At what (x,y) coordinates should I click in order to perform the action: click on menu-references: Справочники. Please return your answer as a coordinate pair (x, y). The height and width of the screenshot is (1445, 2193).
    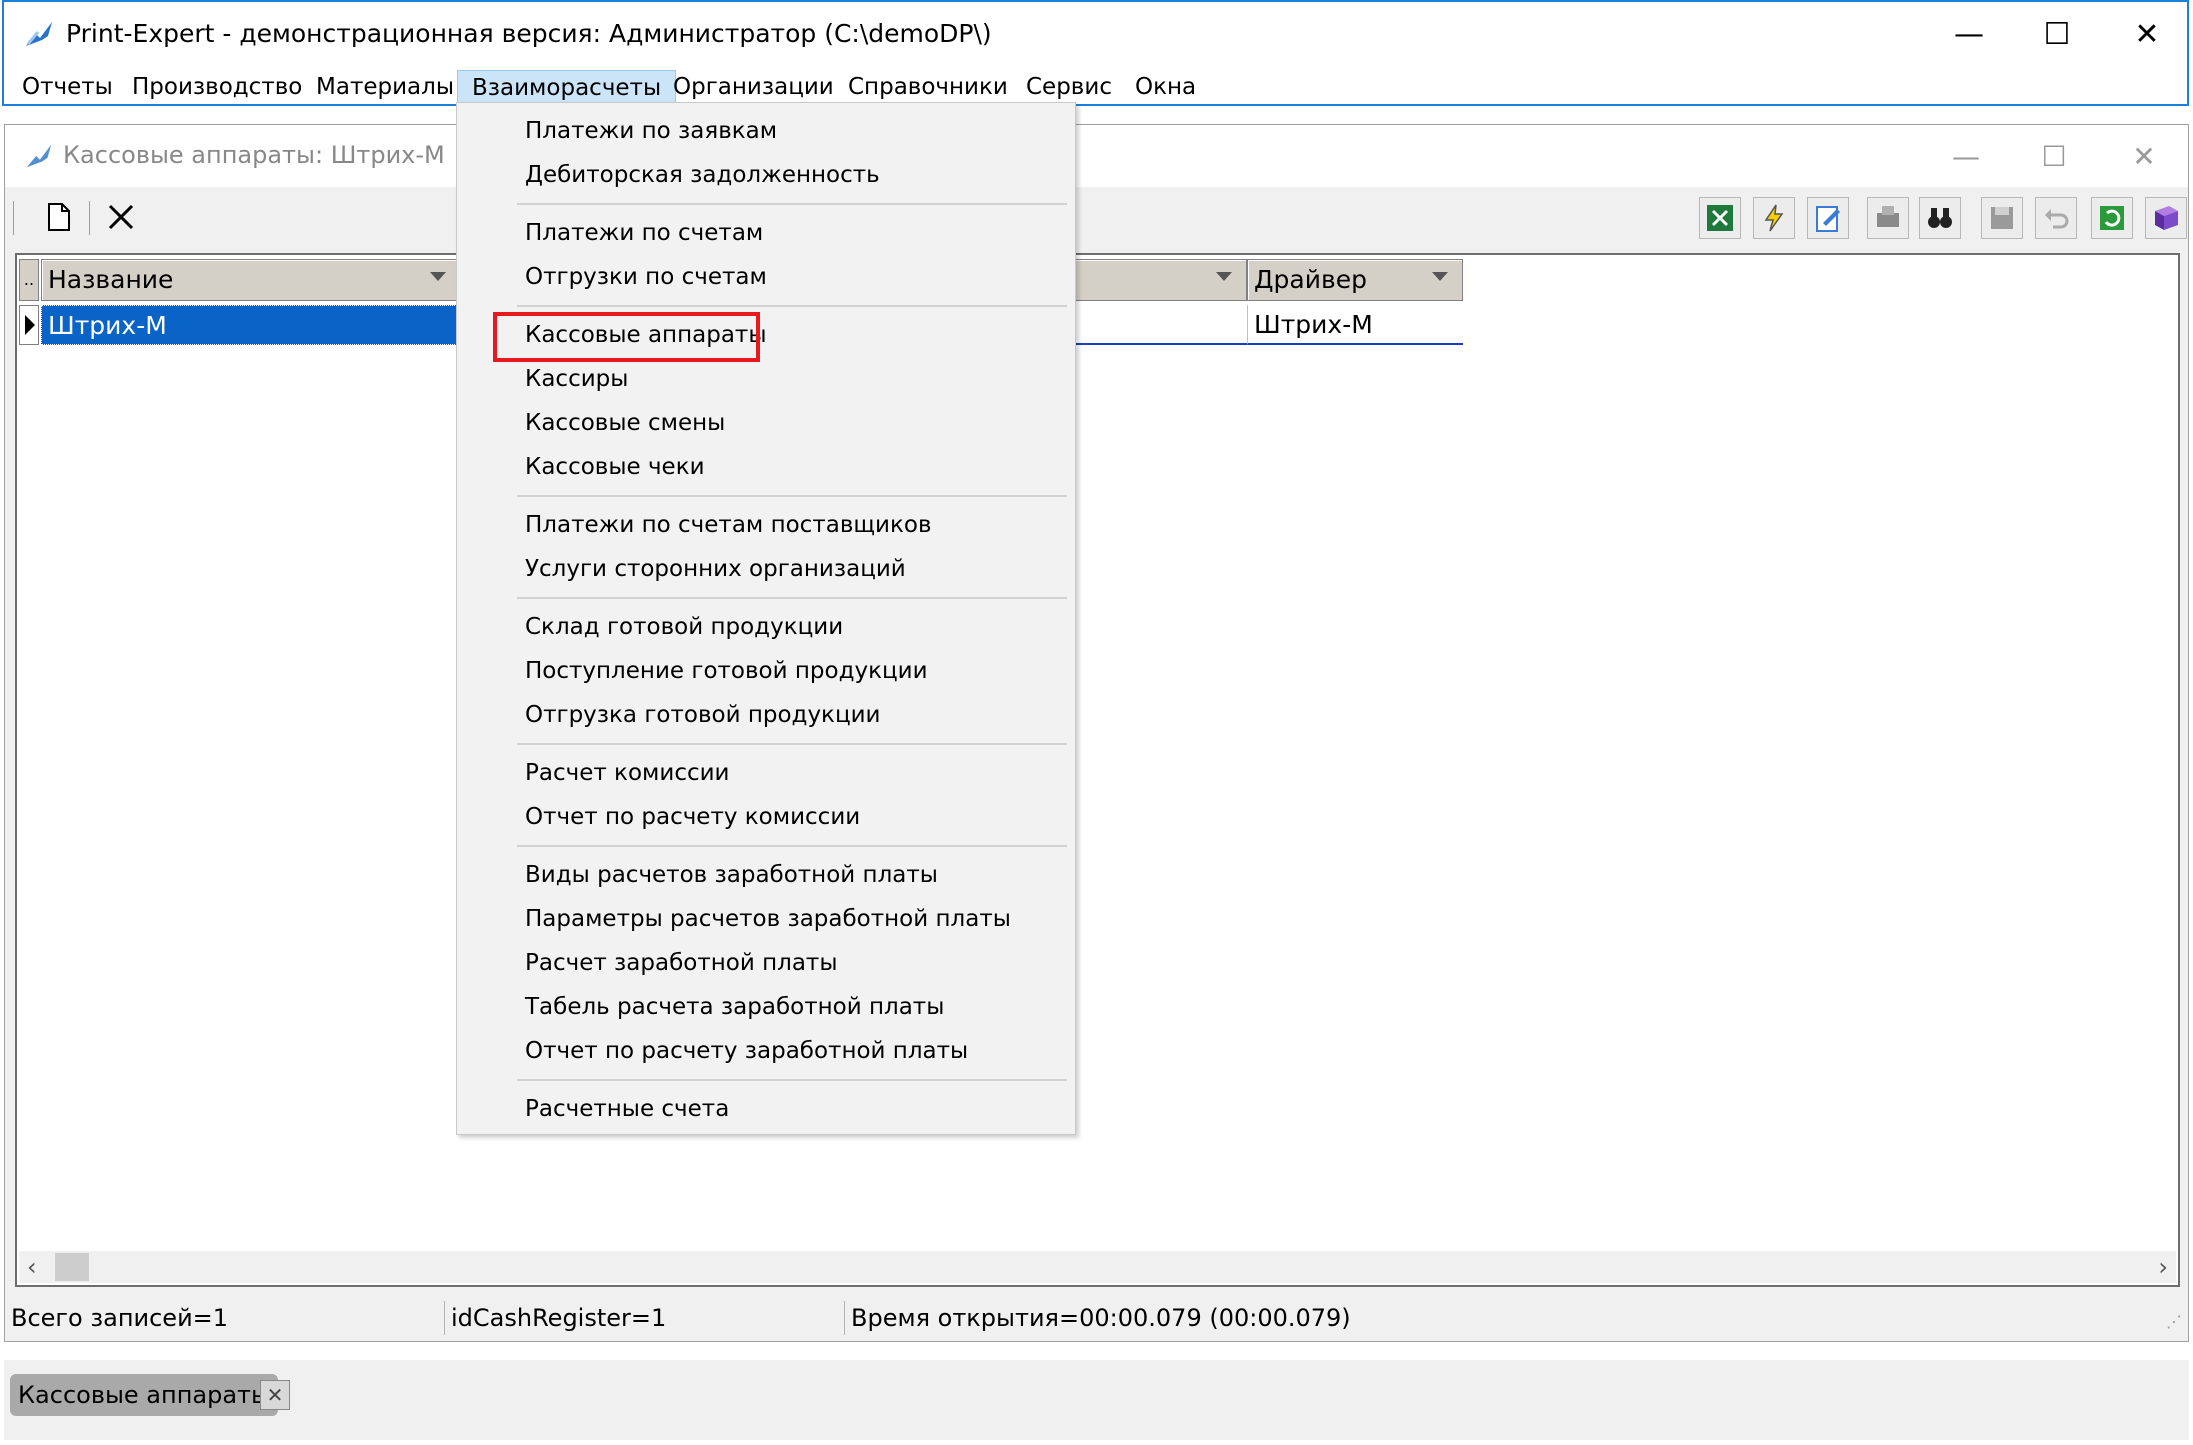
    Looking at the image, I should click on (928, 87).